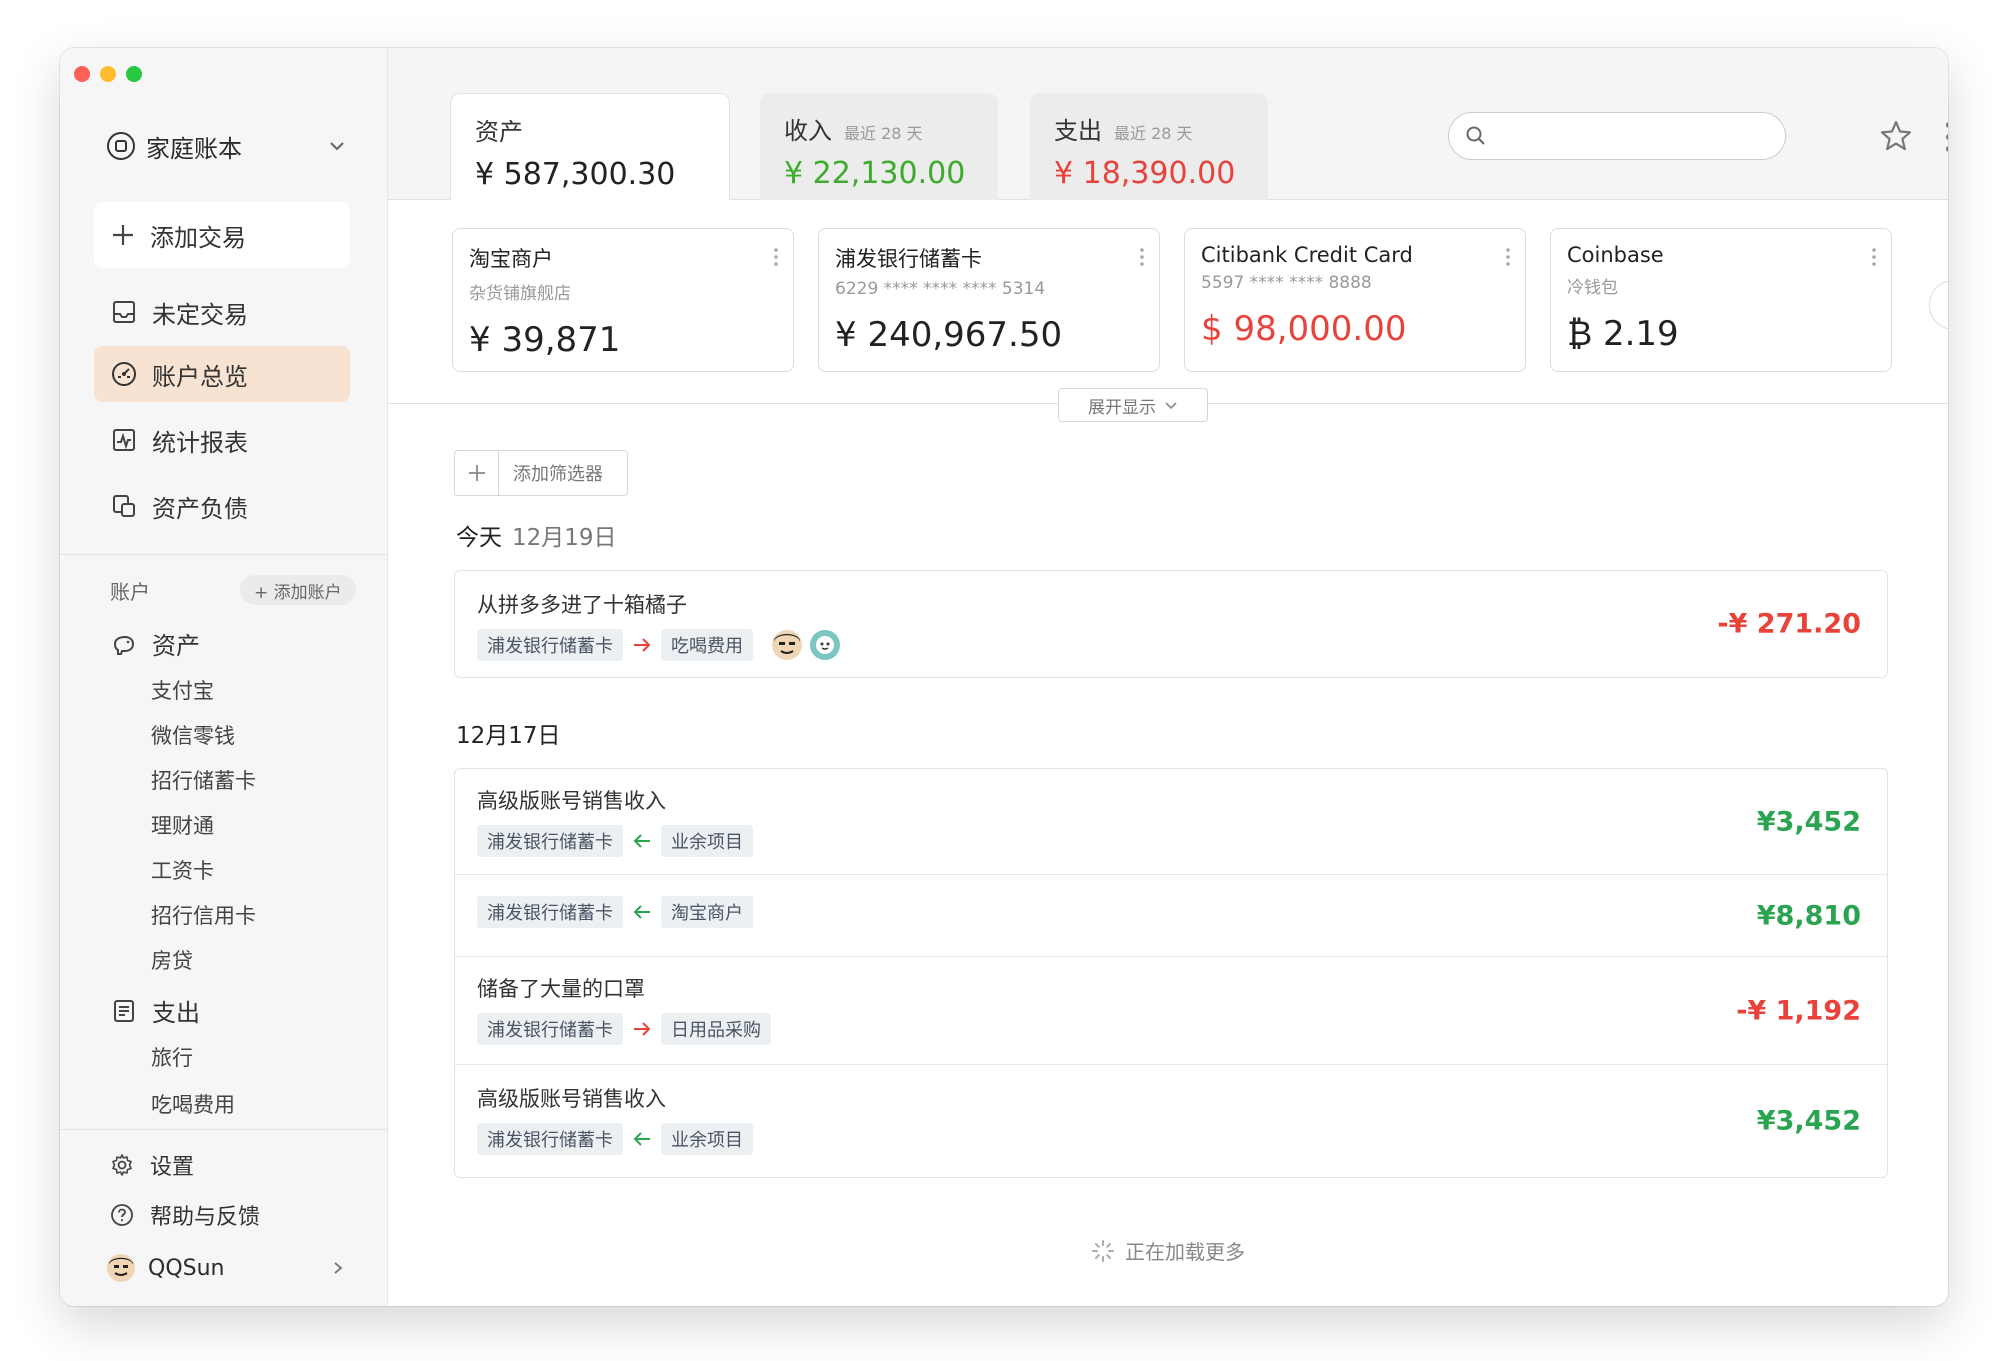 The height and width of the screenshot is (1361, 2007). Describe the element at coordinates (124, 645) in the screenshot. I see `piggy-bank-icon` at that location.